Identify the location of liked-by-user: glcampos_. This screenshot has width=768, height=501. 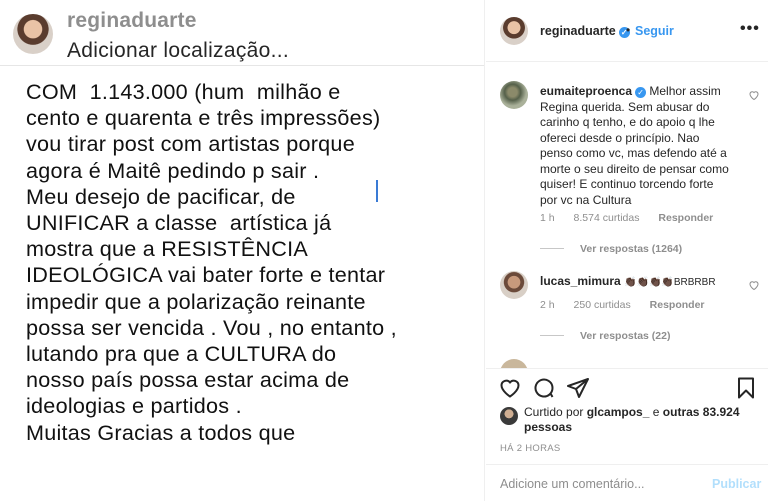
(618, 412).